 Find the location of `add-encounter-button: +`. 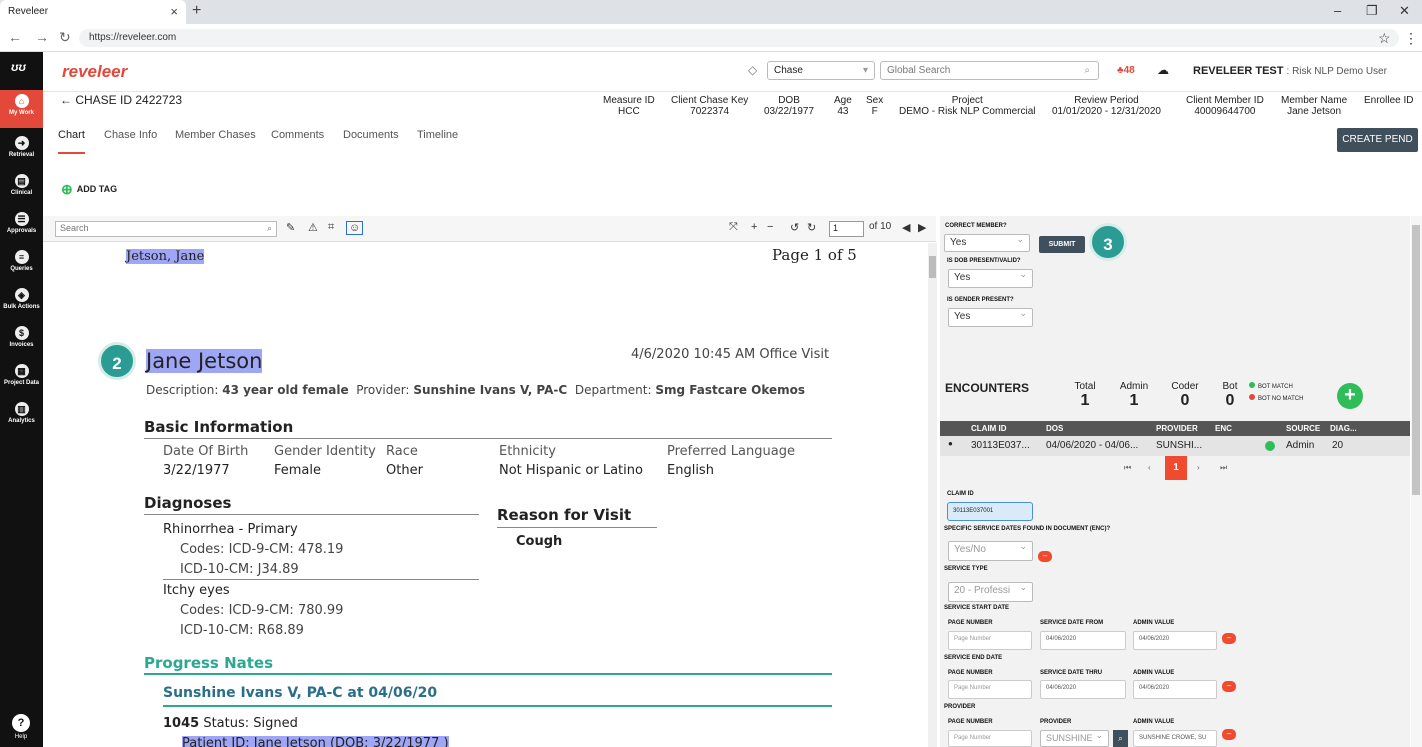

add-encounter-button: + is located at coordinates (1350, 396).